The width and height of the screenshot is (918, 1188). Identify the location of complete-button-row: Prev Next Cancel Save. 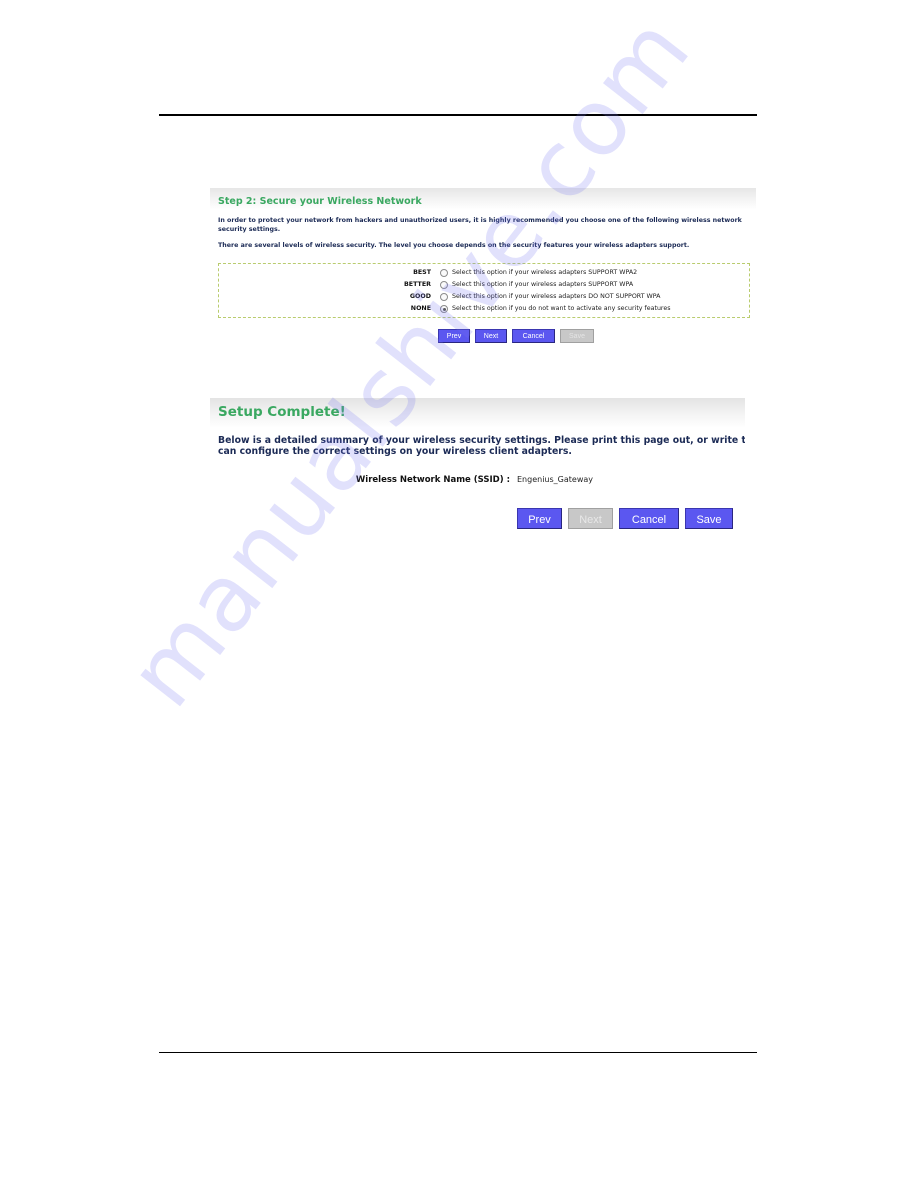
(625, 518).